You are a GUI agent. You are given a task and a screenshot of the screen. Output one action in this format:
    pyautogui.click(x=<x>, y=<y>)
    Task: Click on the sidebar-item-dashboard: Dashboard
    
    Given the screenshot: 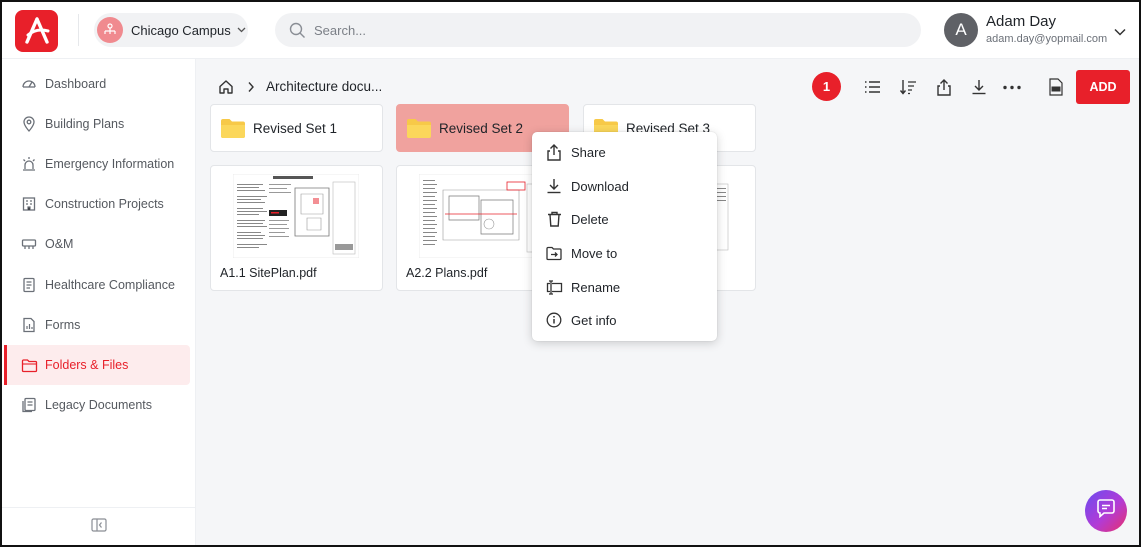 What is the action you would take?
    pyautogui.click(x=97, y=84)
    